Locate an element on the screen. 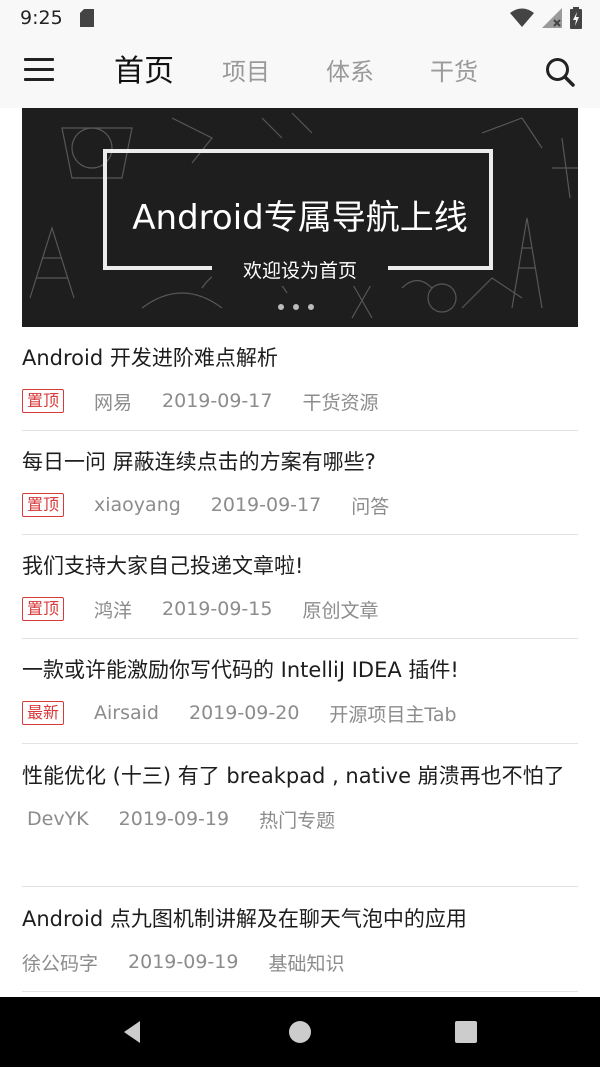  article-item: Android 开发进阶难点解析 置顶 网易 2019-09-17 干货资源 is located at coordinates (300, 384).